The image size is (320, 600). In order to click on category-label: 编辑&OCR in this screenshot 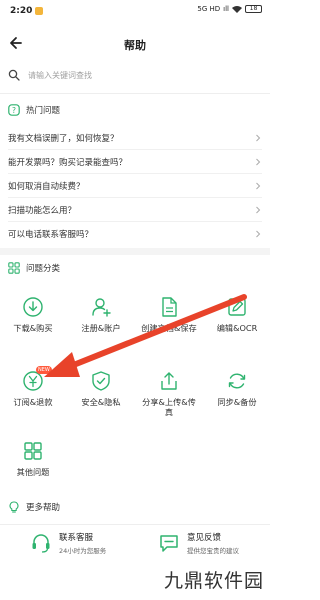, I will do `click(237, 328)`.